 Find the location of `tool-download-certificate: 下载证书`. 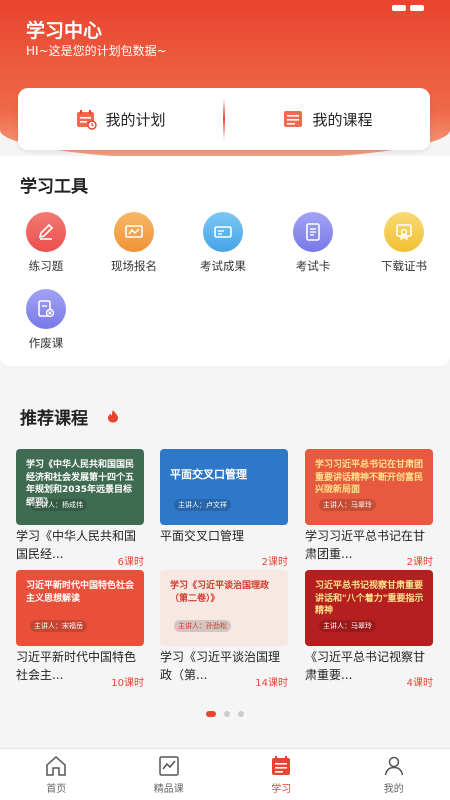

tool-download-certificate: 下载证书 is located at coordinates (404, 243).